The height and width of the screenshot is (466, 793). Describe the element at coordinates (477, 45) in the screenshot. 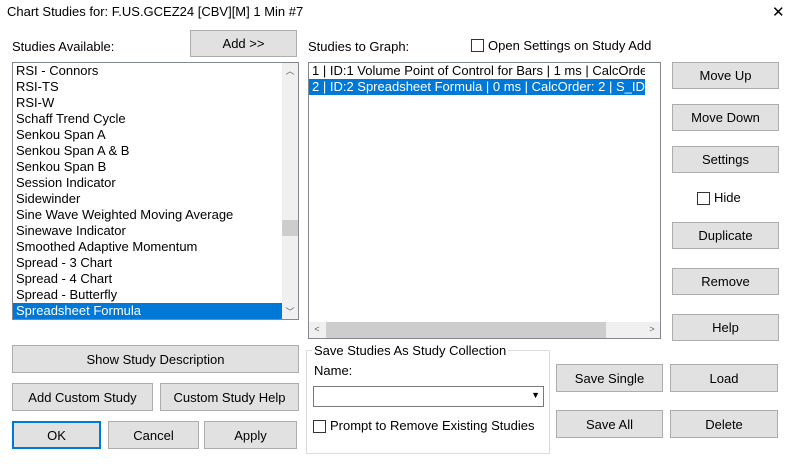

I see `open-settings-checkbox` at that location.